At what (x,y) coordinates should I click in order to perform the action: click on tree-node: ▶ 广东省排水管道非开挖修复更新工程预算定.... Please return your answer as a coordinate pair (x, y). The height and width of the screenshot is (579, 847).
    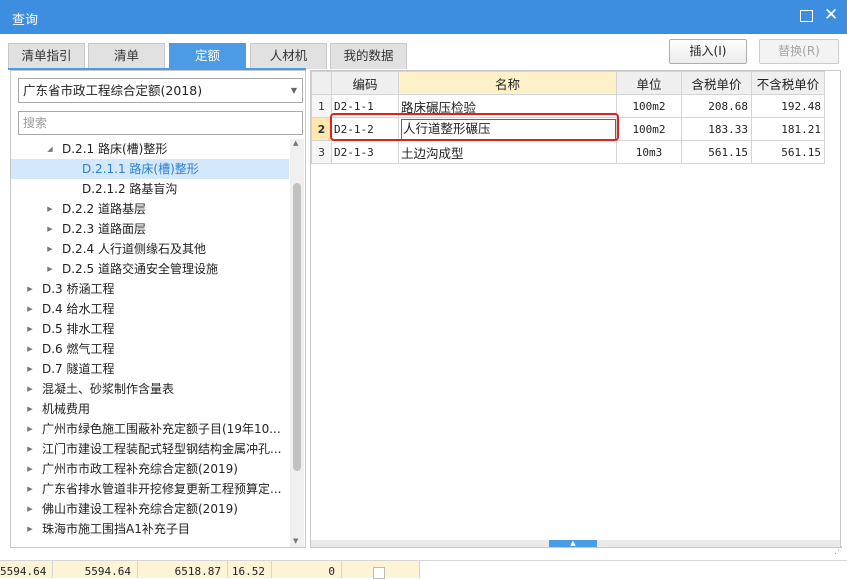
    Looking at the image, I should click on (150, 489).